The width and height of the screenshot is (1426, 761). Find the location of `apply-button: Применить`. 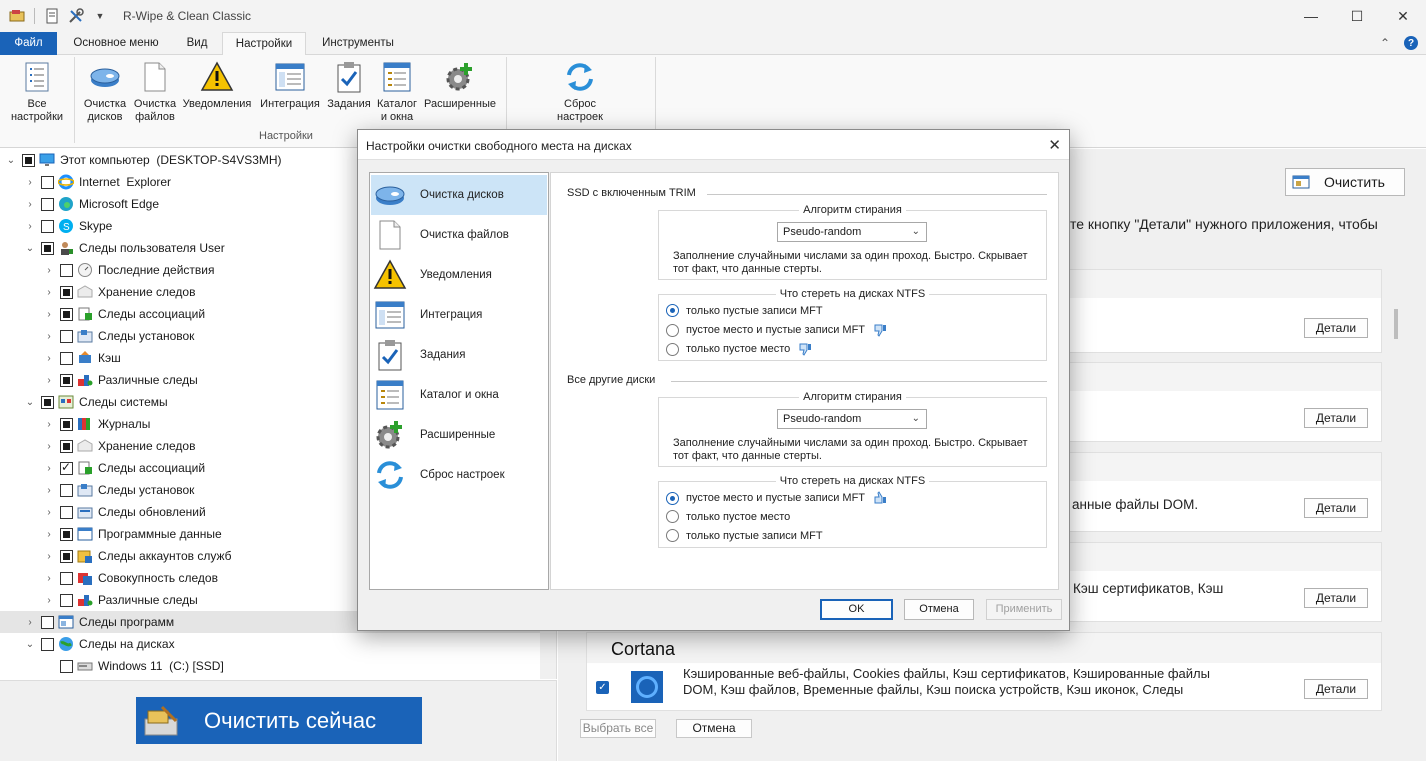

apply-button: Применить is located at coordinates (1024, 609).